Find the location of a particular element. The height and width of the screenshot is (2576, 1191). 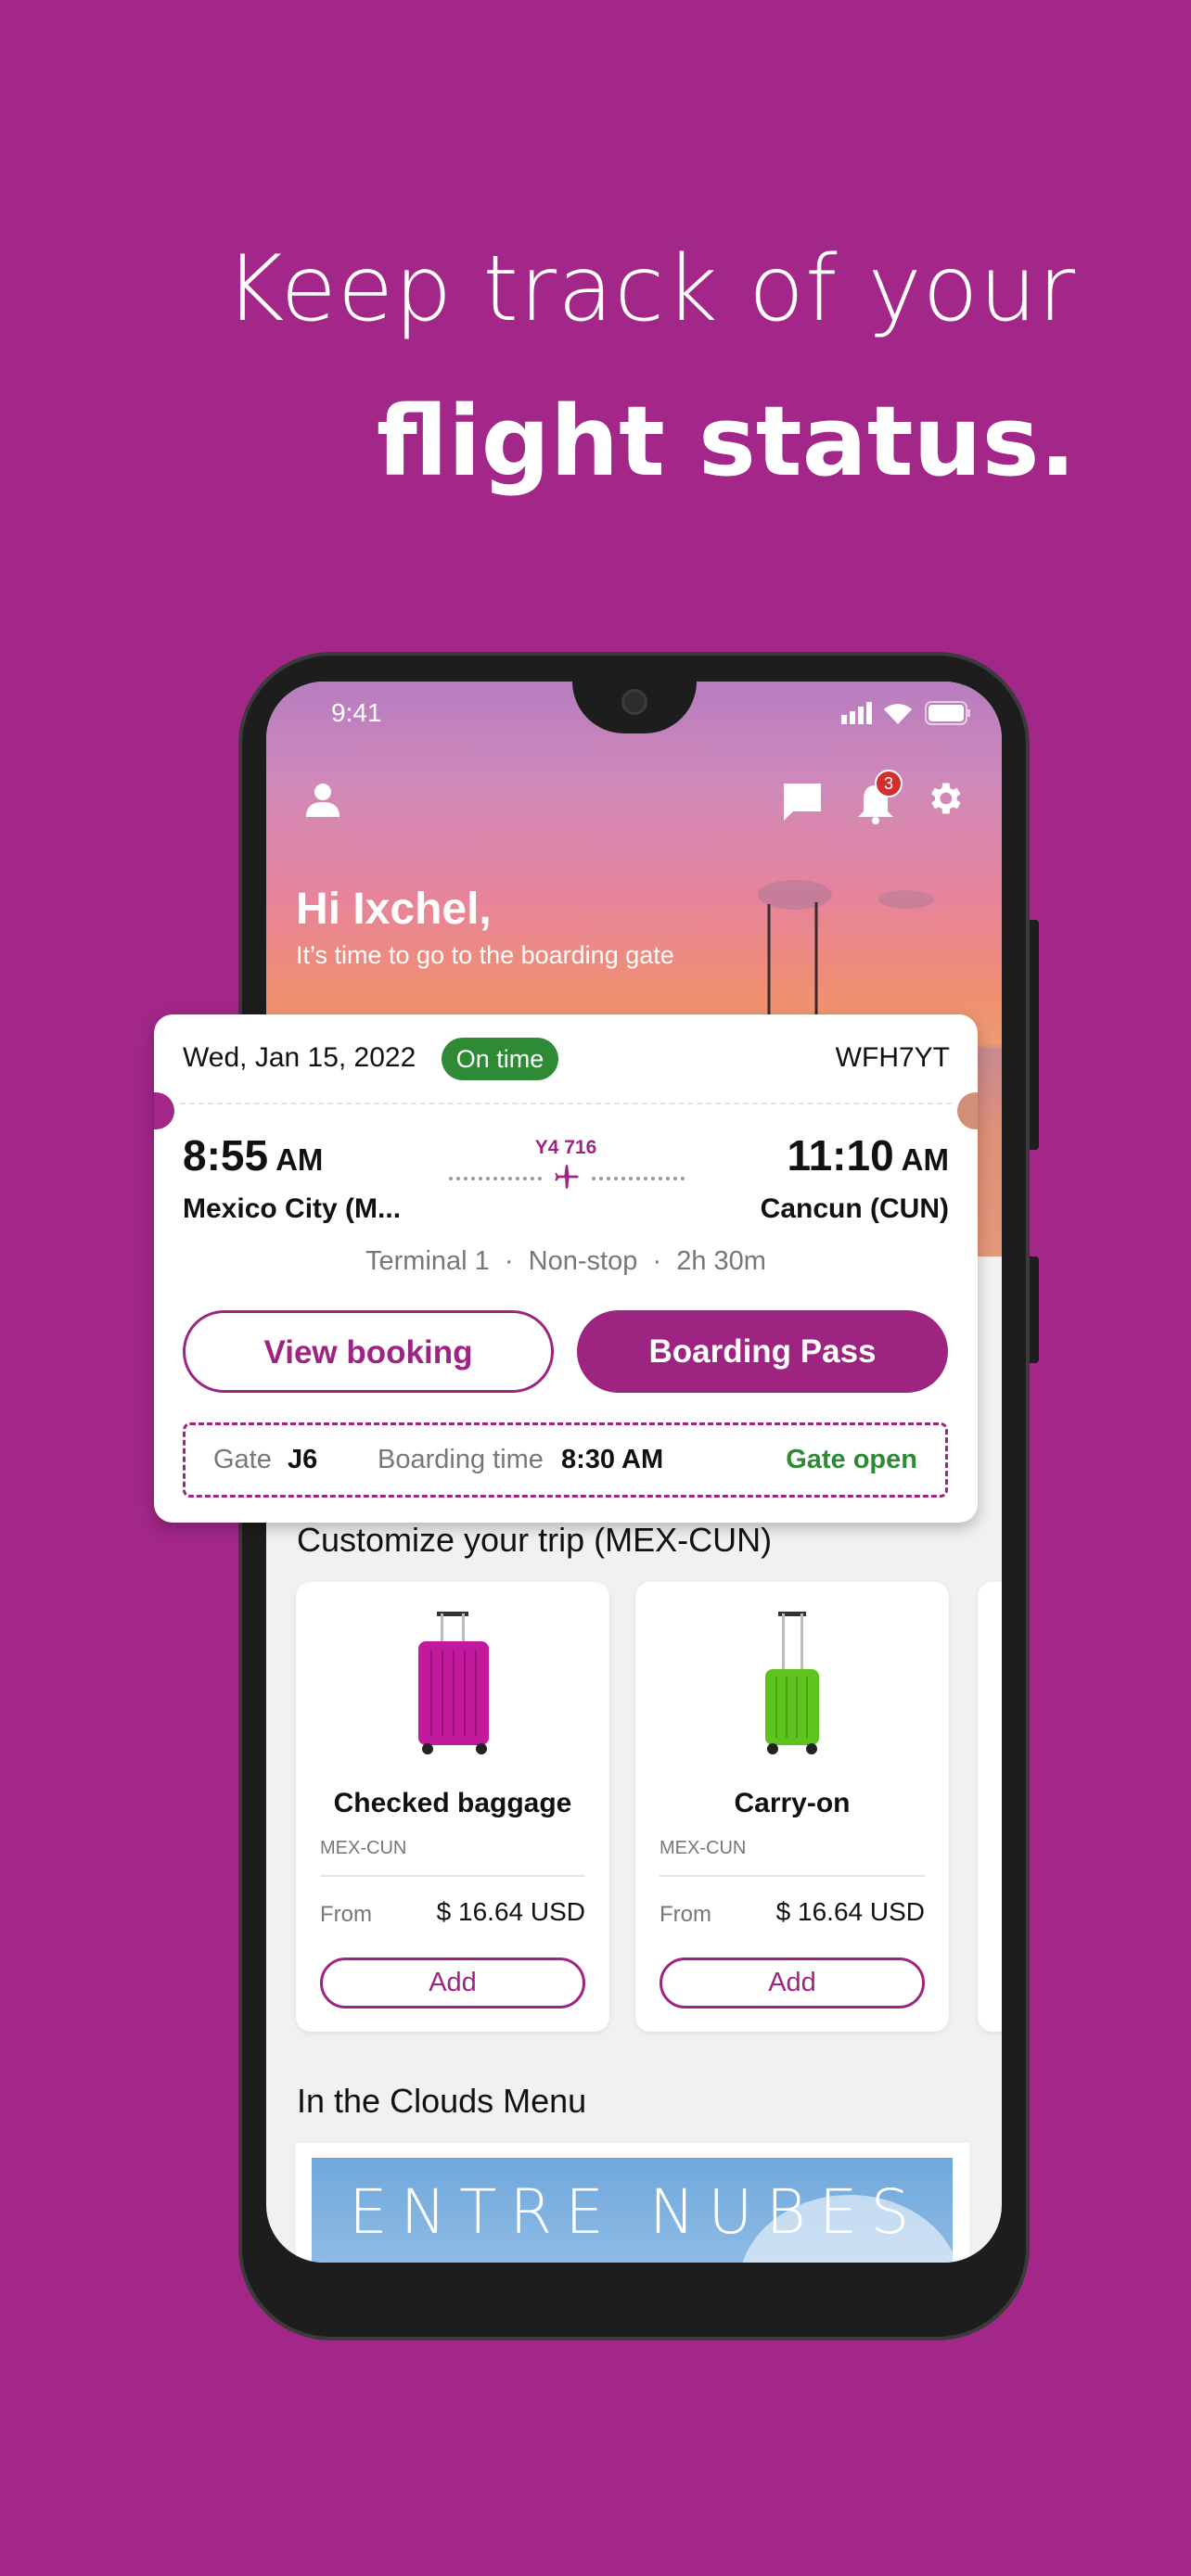

carry-on-suitcase-icon is located at coordinates (792, 1683).